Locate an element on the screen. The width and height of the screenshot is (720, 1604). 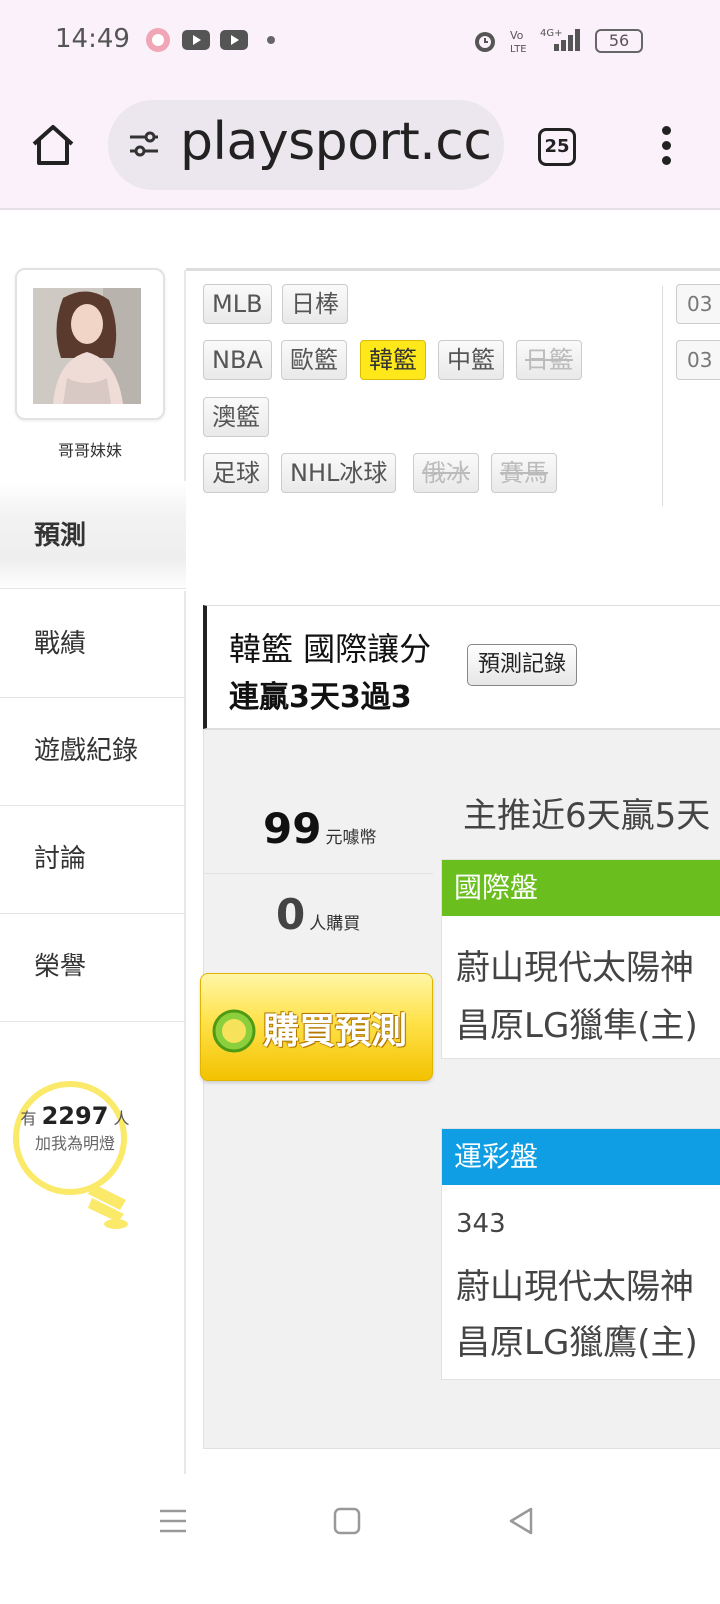
game-number: 343 is located at coordinates (481, 1224).